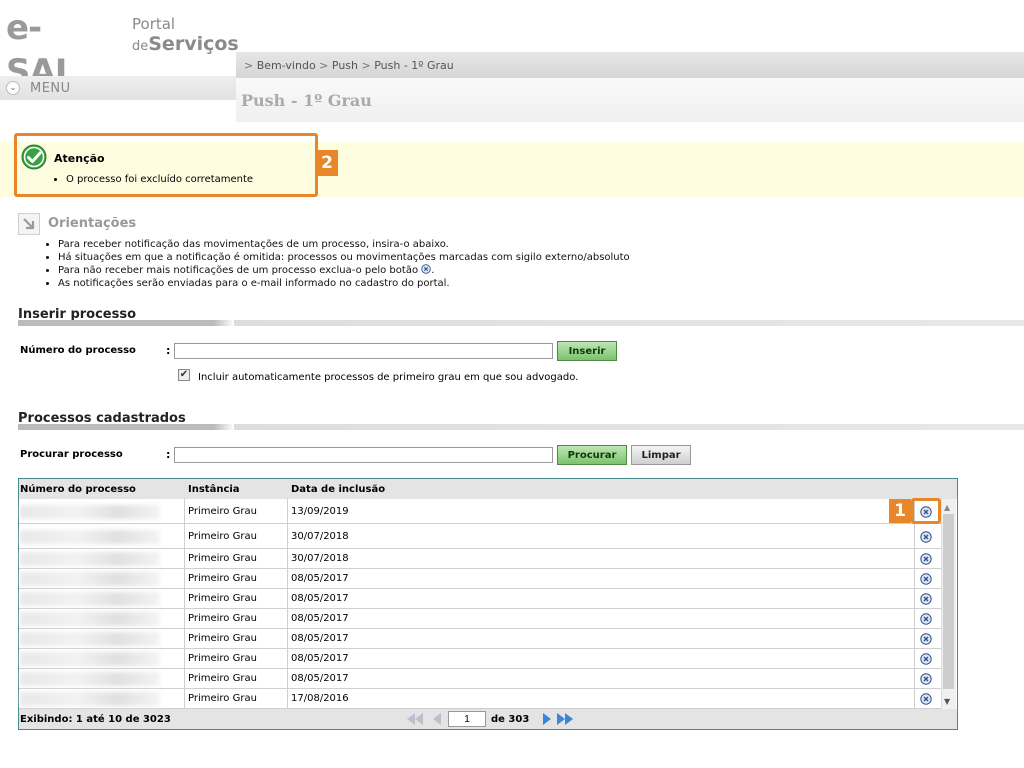 Image resolution: width=1024 pixels, height=768 pixels. I want to click on callout-badge-1: 1, so click(900, 511).